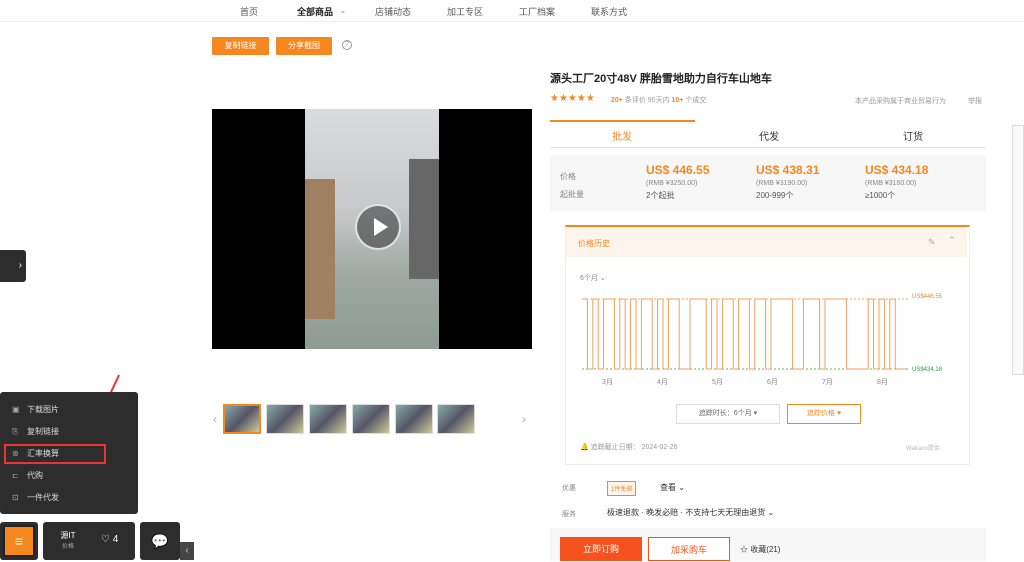  What do you see at coordinates (424, 219) in the screenshot?
I see `shutter-image` at bounding box center [424, 219].